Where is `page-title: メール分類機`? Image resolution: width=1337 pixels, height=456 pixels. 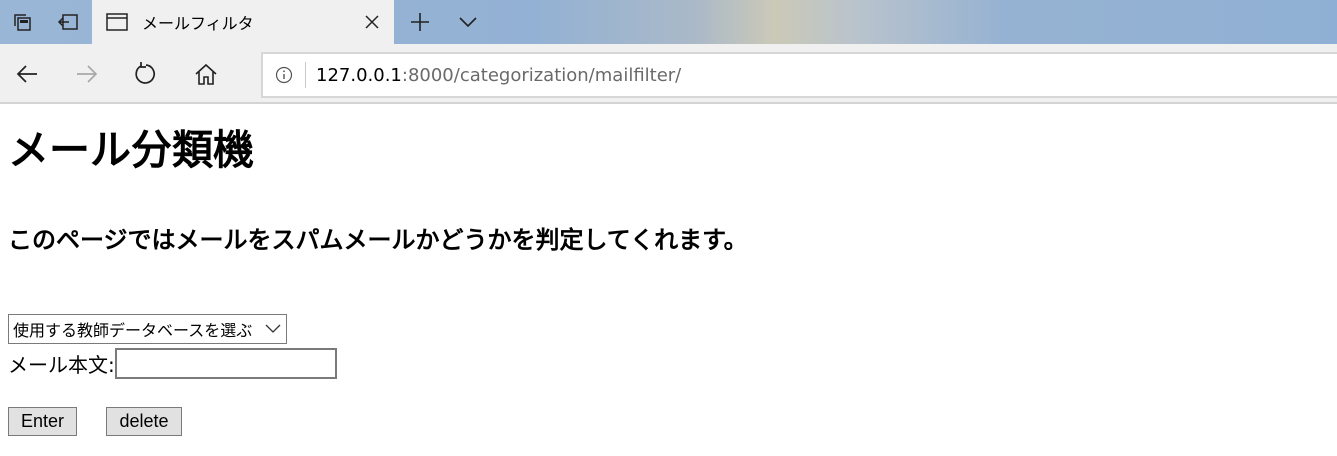 page-title: メール分類機 is located at coordinates (131, 150).